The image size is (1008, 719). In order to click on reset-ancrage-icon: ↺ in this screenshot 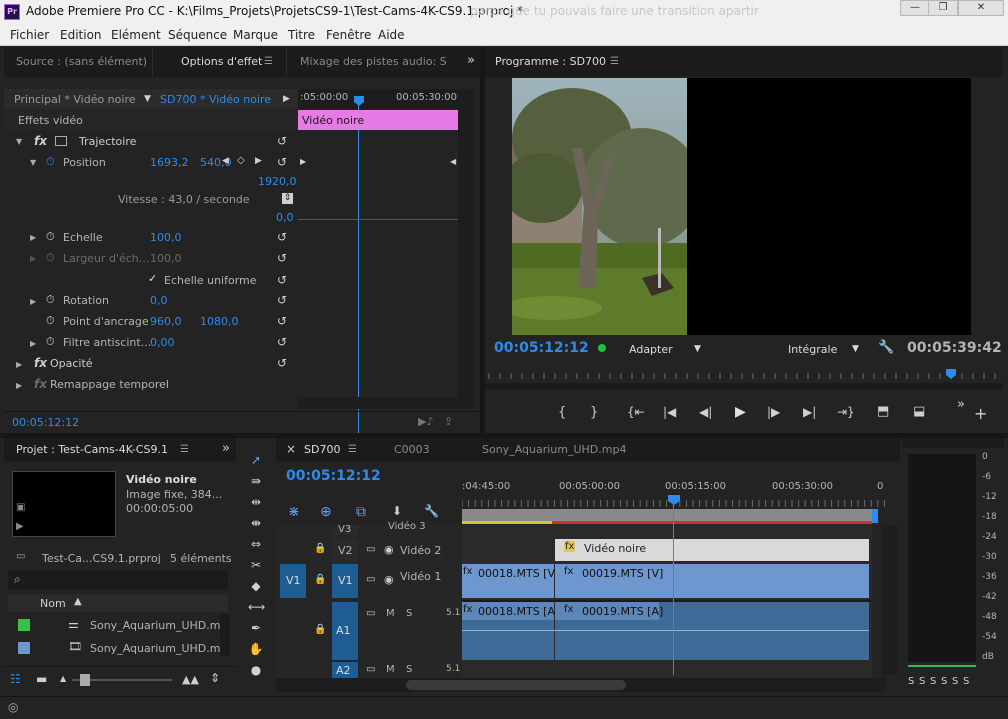, I will do `click(283, 321)`.